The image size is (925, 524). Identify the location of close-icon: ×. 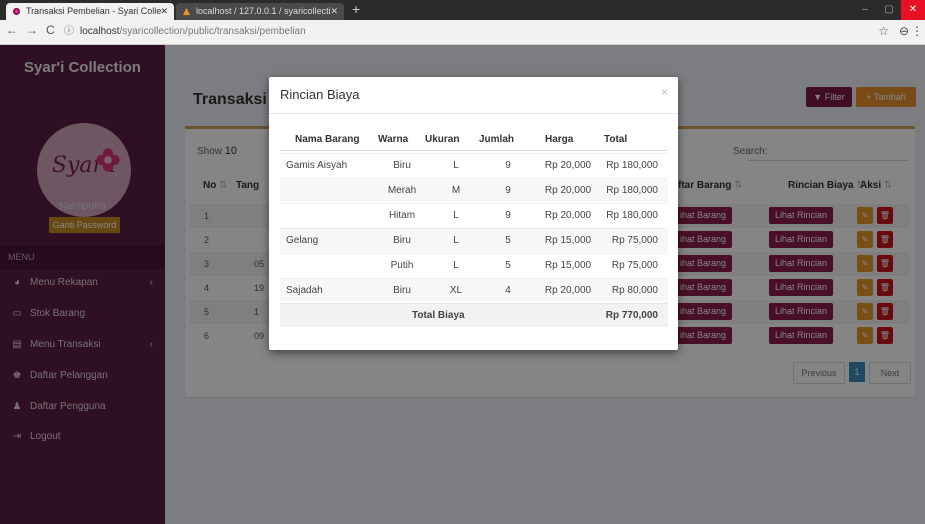
(664, 92).